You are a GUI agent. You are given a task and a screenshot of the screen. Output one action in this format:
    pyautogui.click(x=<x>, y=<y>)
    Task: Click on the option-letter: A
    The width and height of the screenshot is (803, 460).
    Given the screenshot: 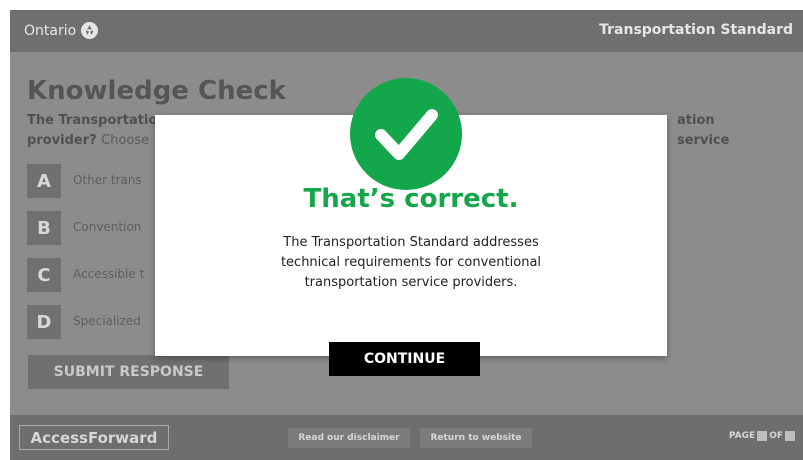 What is the action you would take?
    pyautogui.click(x=44, y=181)
    